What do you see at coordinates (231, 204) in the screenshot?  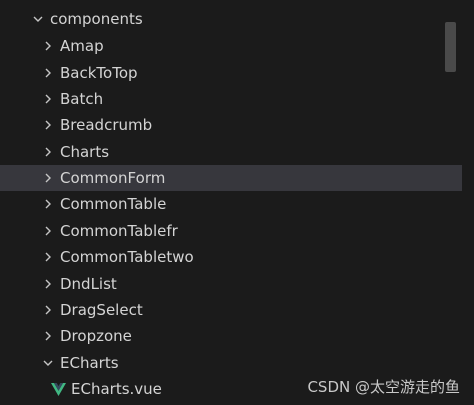 I see `tree-folder-commontable: CommonTable` at bounding box center [231, 204].